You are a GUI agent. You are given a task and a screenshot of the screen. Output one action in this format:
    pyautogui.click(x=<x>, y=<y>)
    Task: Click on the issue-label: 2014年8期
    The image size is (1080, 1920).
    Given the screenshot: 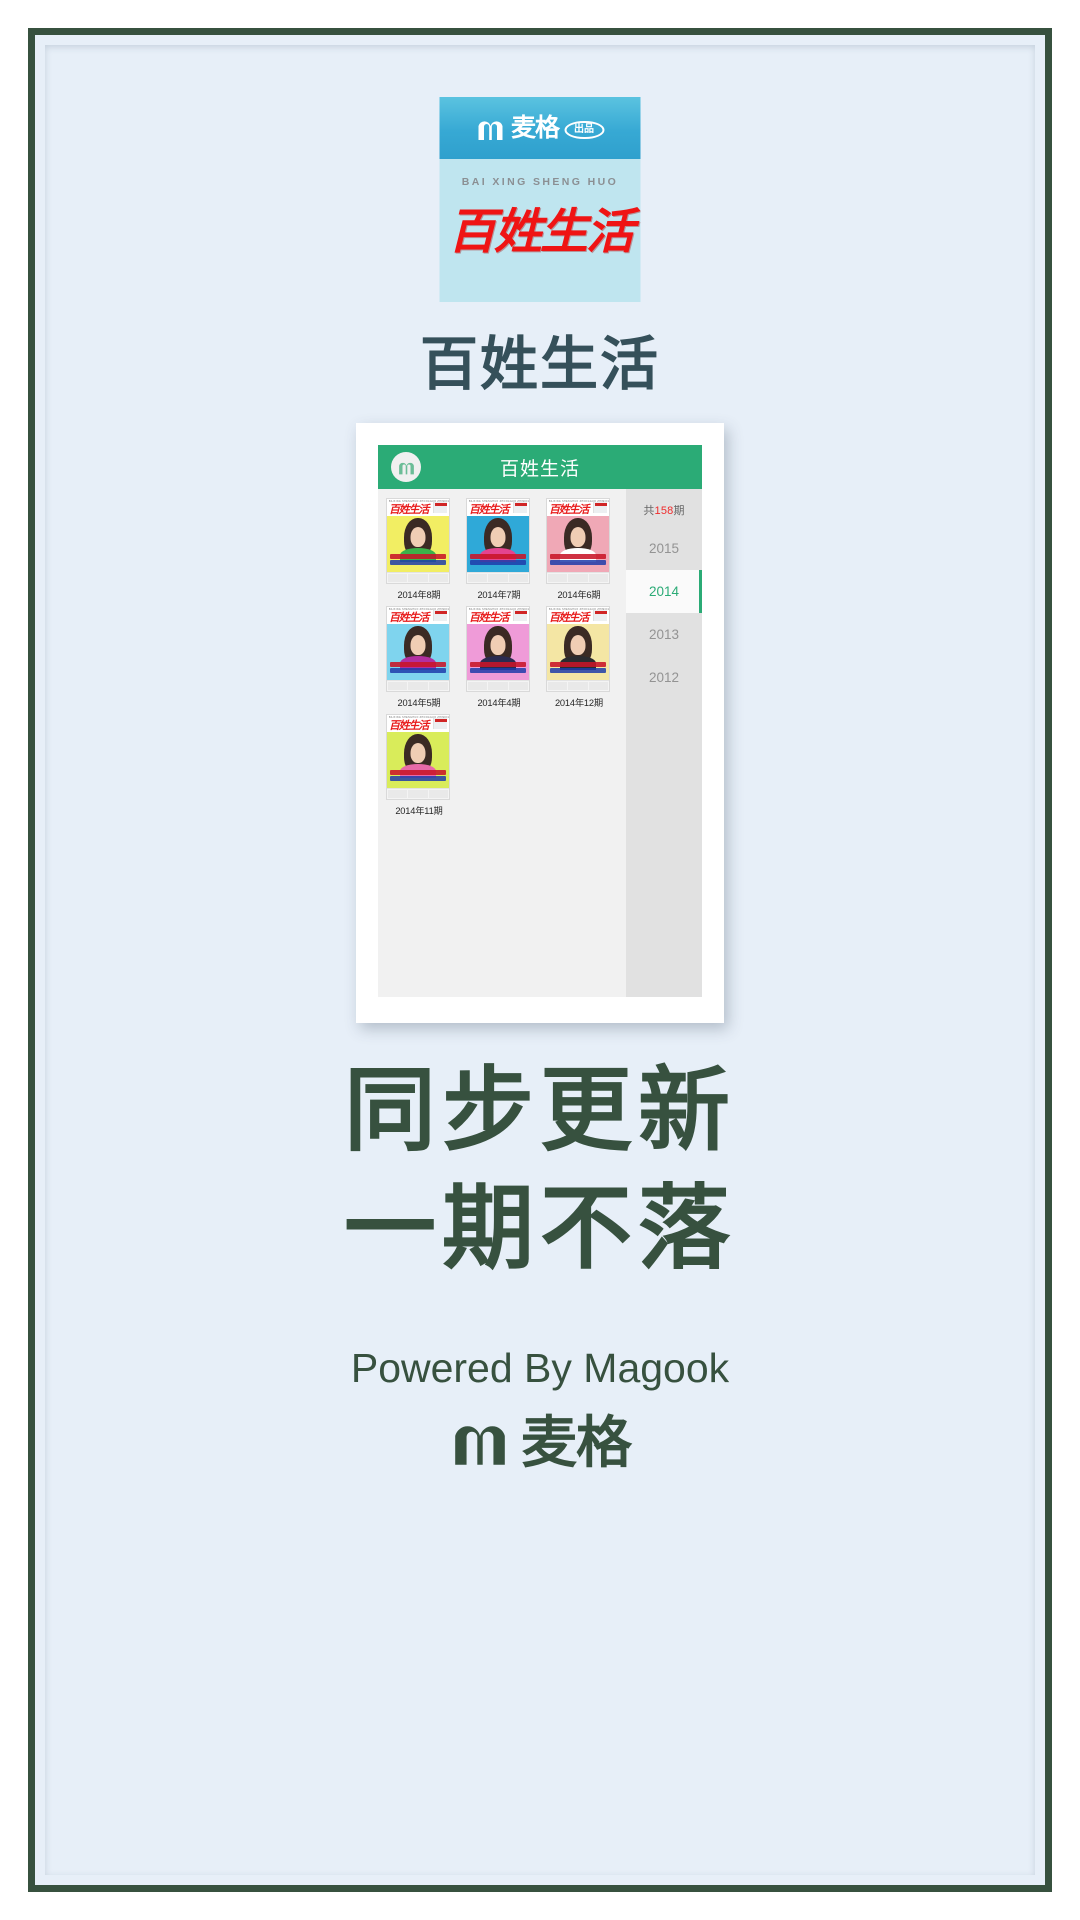 What is the action you would take?
    pyautogui.click(x=419, y=595)
    